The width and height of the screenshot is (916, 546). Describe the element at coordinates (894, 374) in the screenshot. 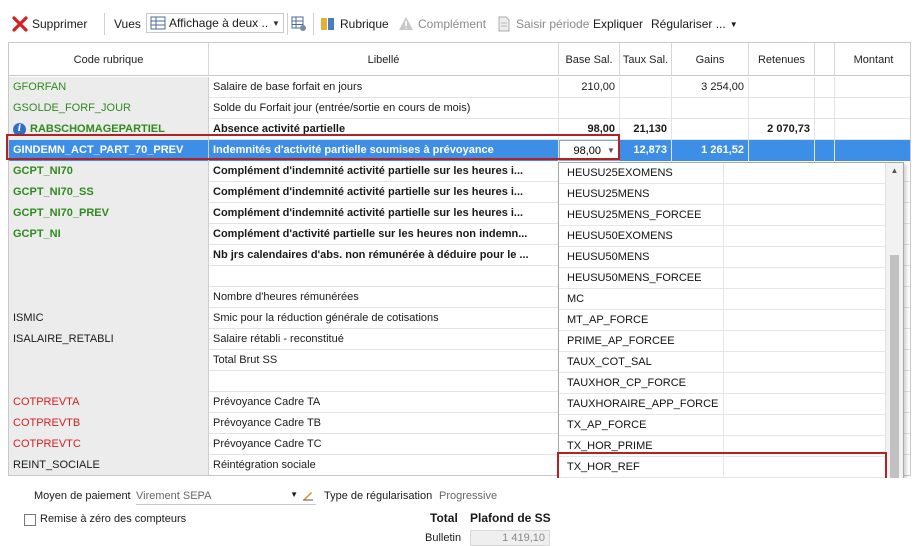

I see `scroll-thumb` at that location.